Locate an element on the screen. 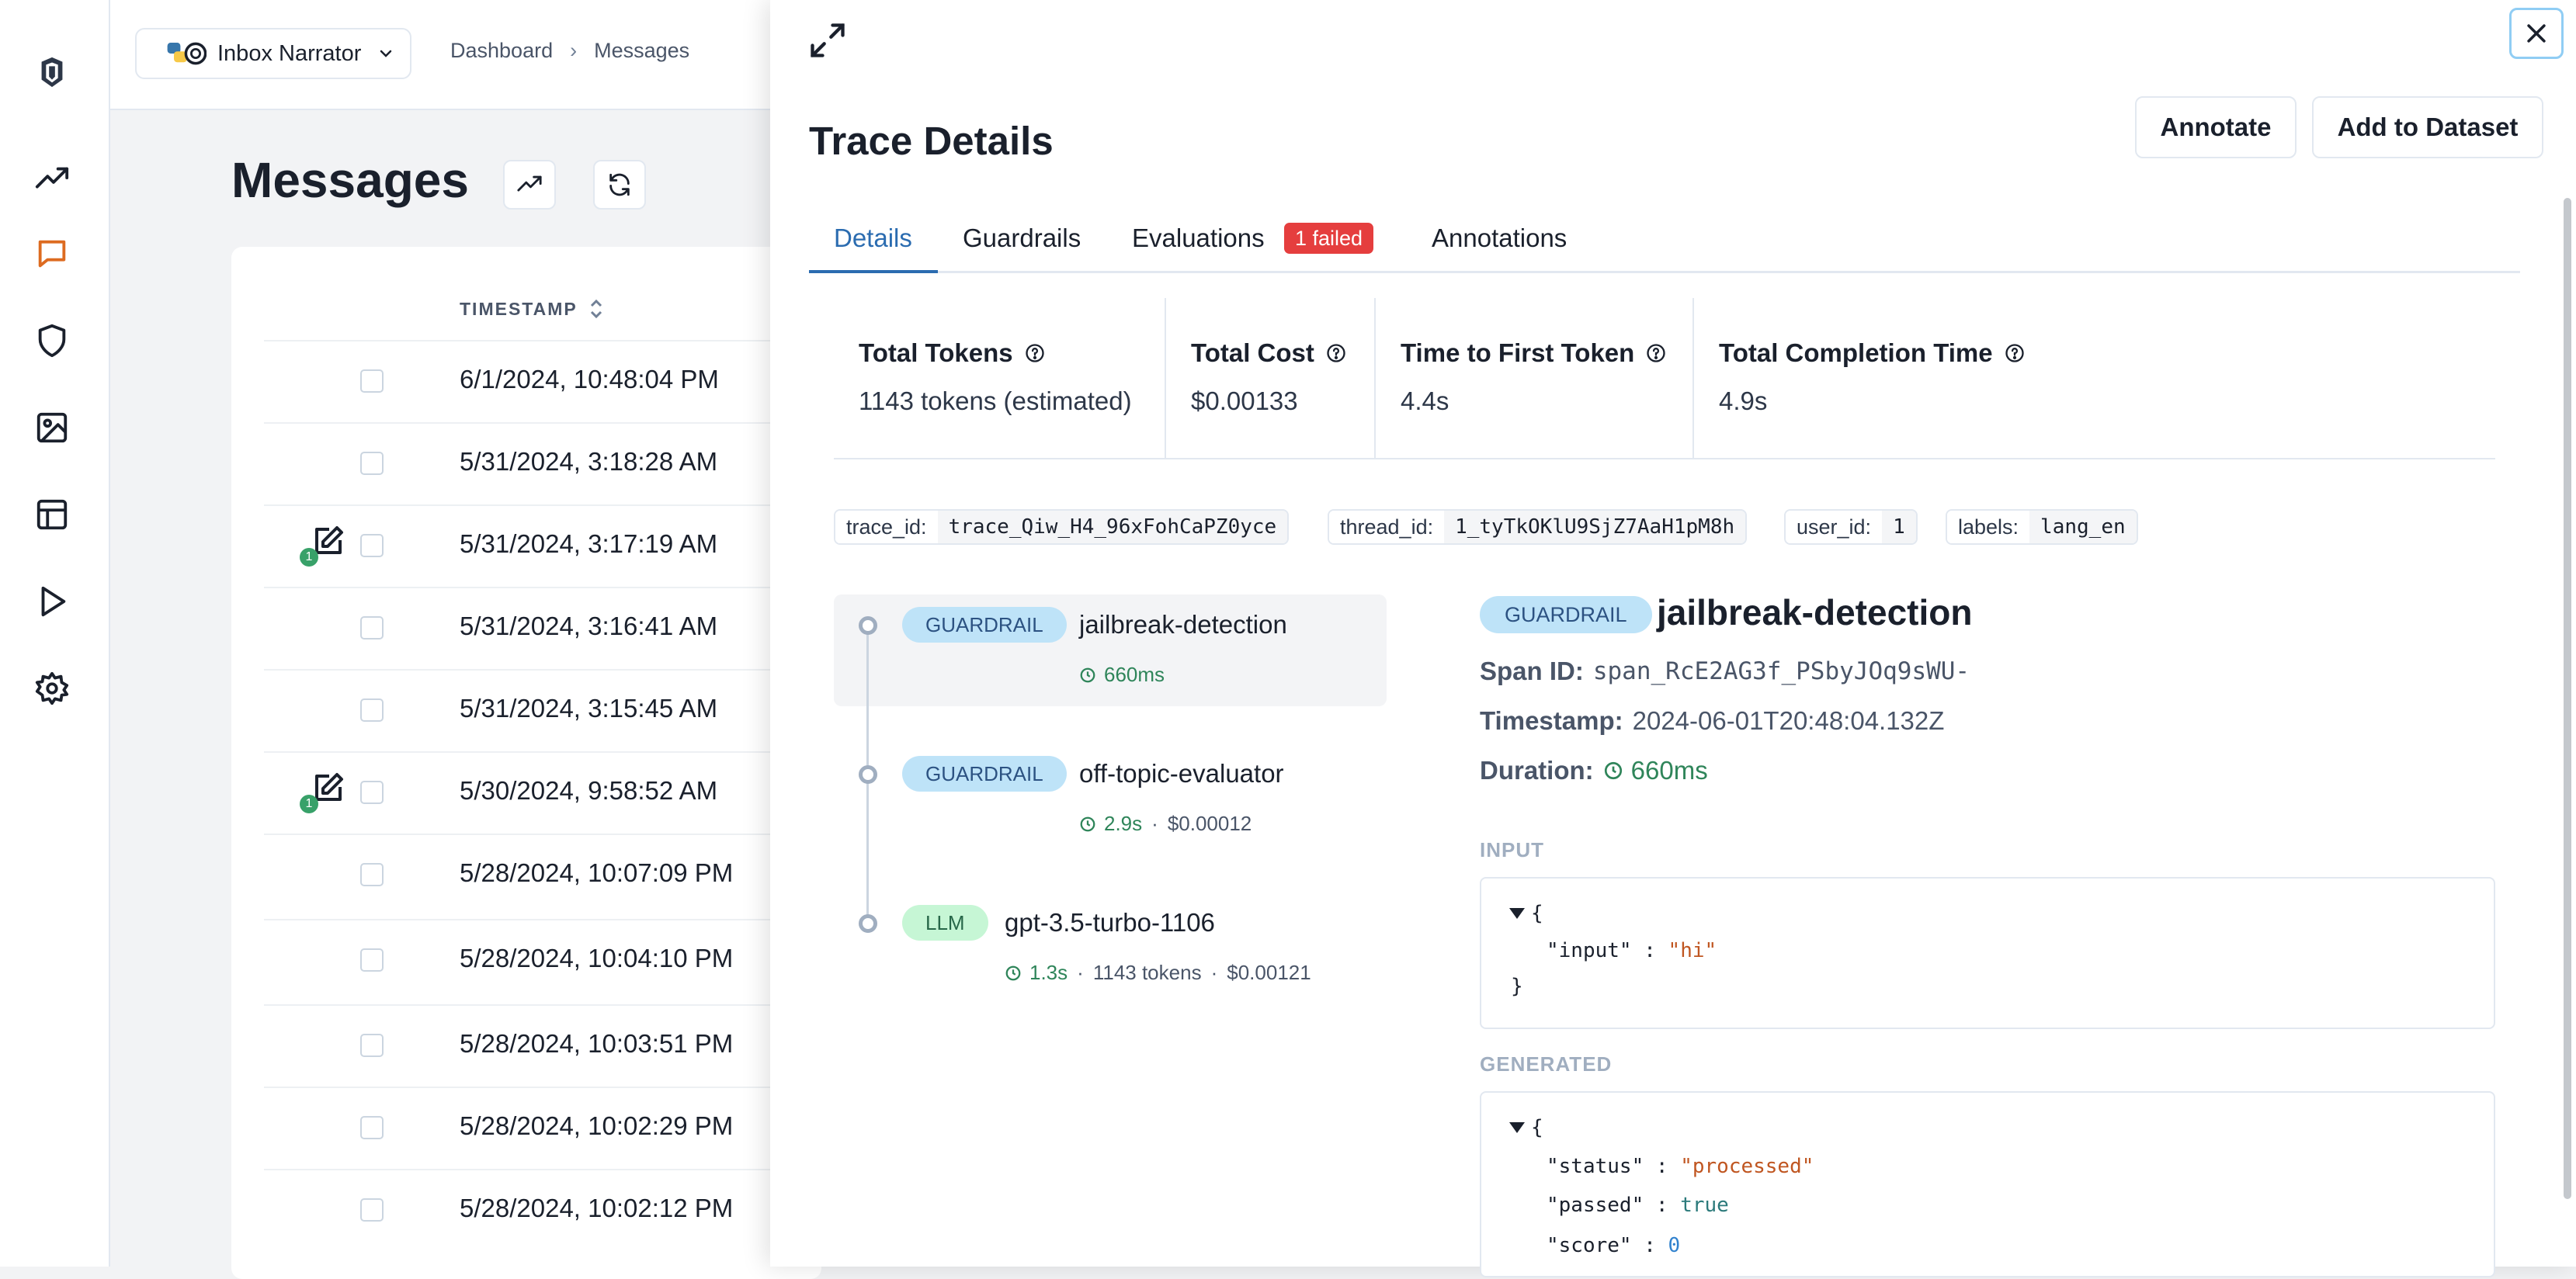  table-row: 1 5/31/2024, 3:17:19 AM is located at coordinates (543, 545).